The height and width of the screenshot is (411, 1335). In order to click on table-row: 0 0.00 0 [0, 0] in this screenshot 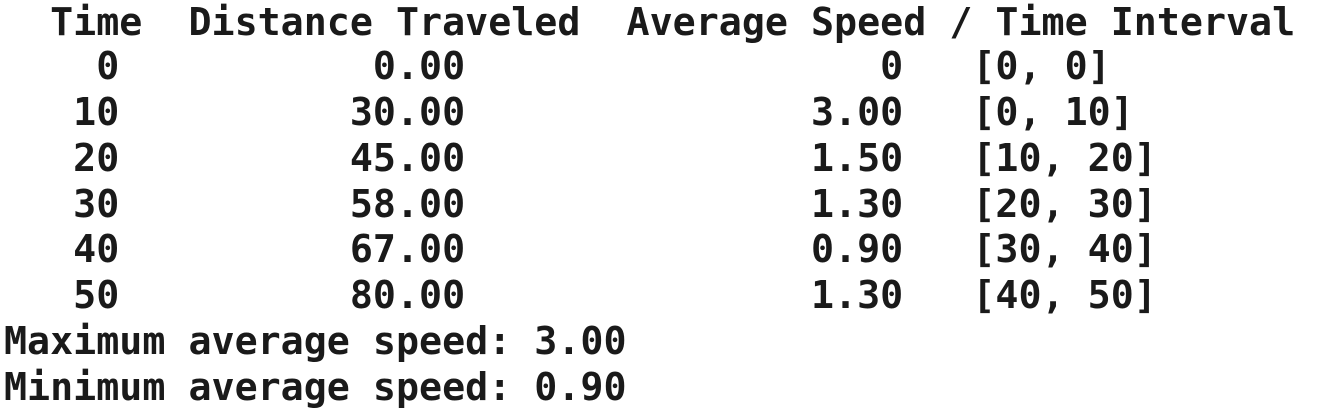, I will do `click(557, 66)`.